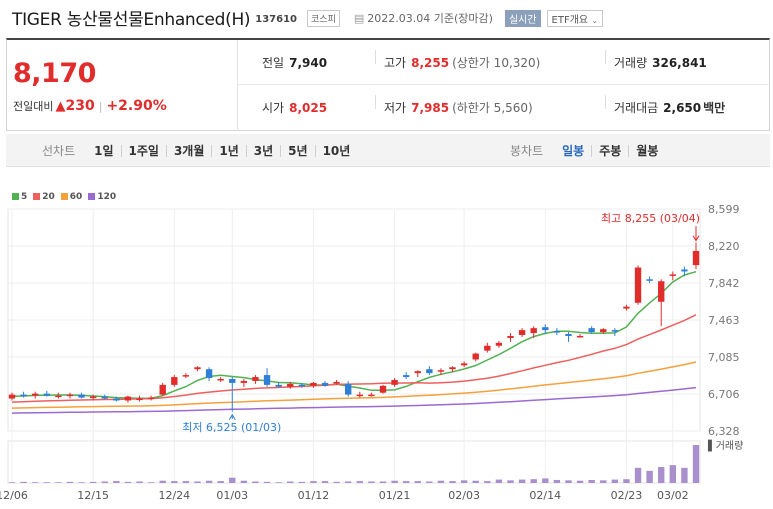 The height and width of the screenshot is (509, 773). Describe the element at coordinates (575, 18) in the screenshot. I see `etf-overview-dropdown: ETF개요 ⌄` at that location.